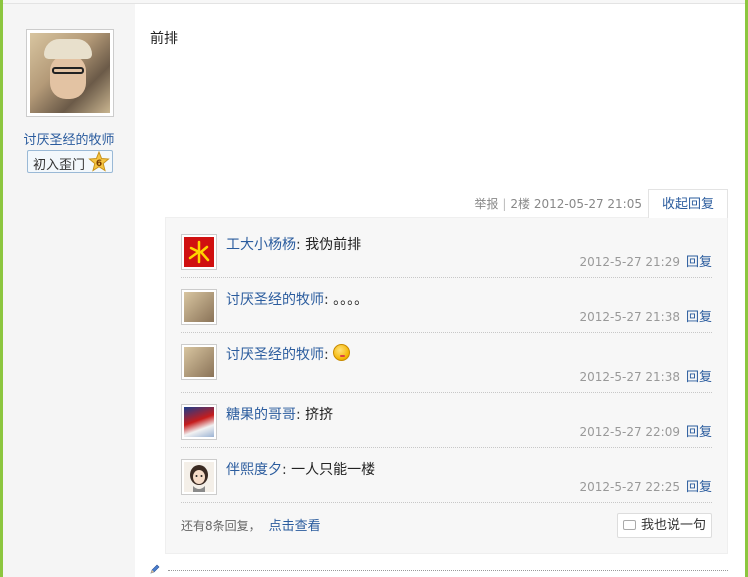 Image resolution: width=748 pixels, height=577 pixels. I want to click on reply-content: 一人只能一楼, so click(333, 470).